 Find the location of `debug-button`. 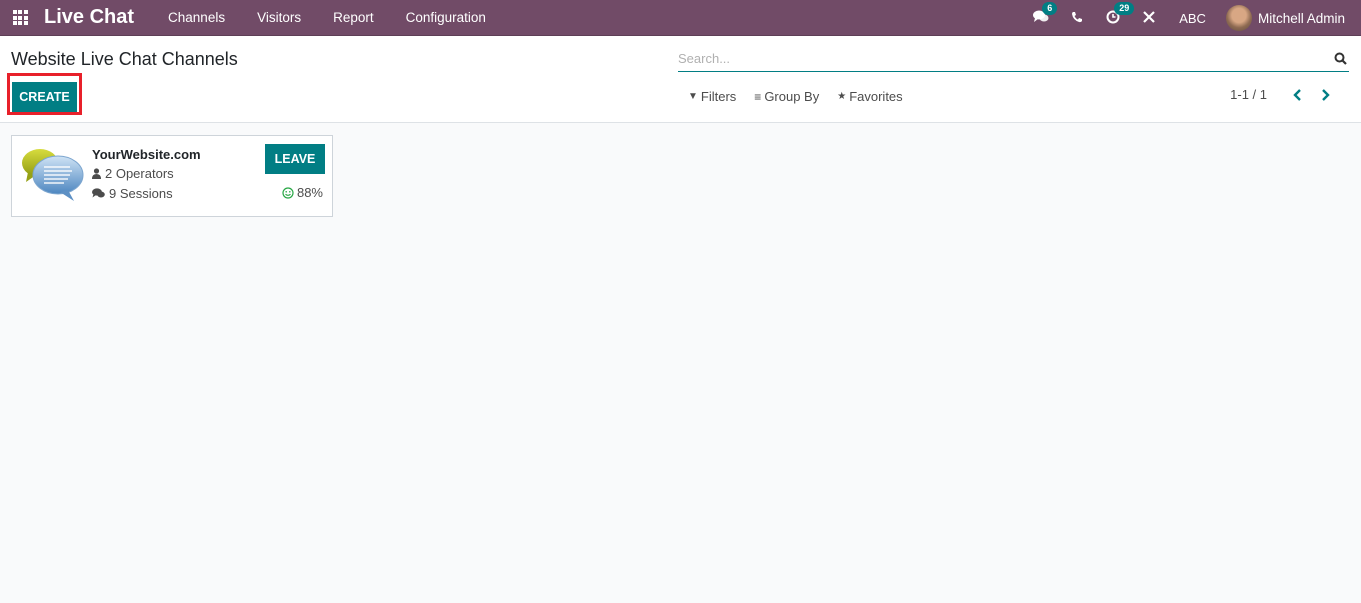

debug-button is located at coordinates (1149, 18).